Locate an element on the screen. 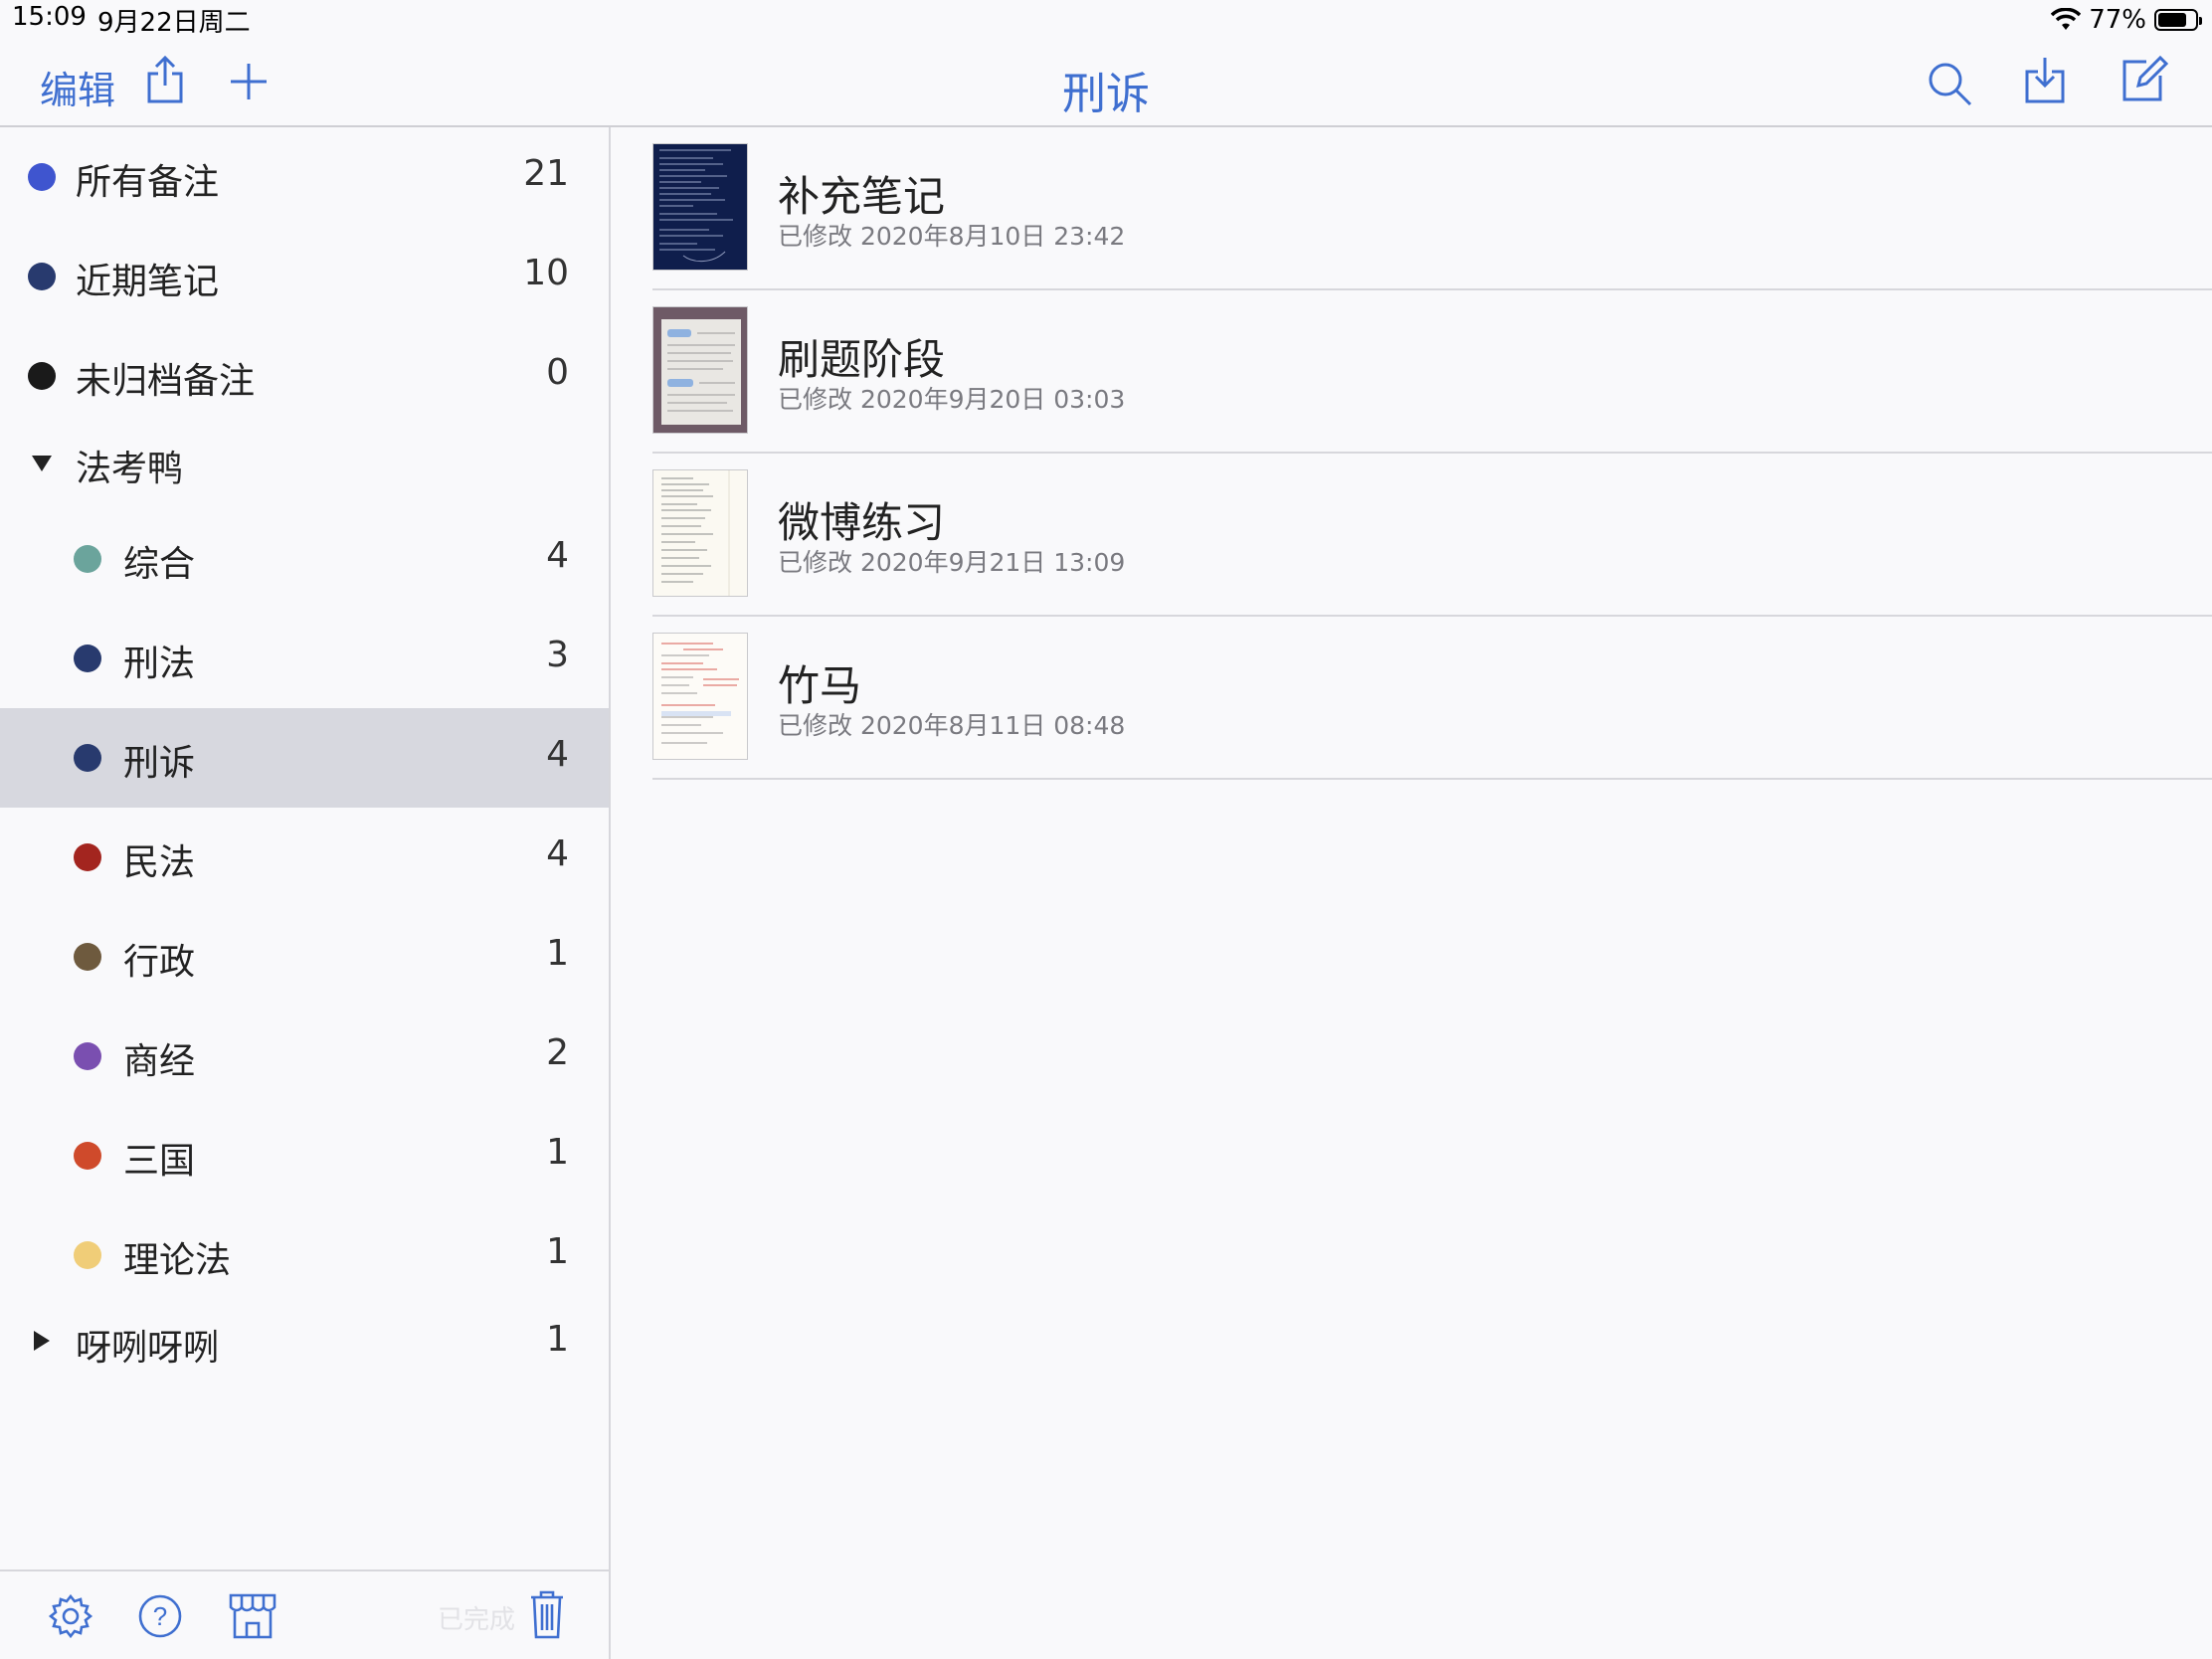 This screenshot has height=1659, width=2212. sidebar-item-label: 所有备注 is located at coordinates (148, 182).